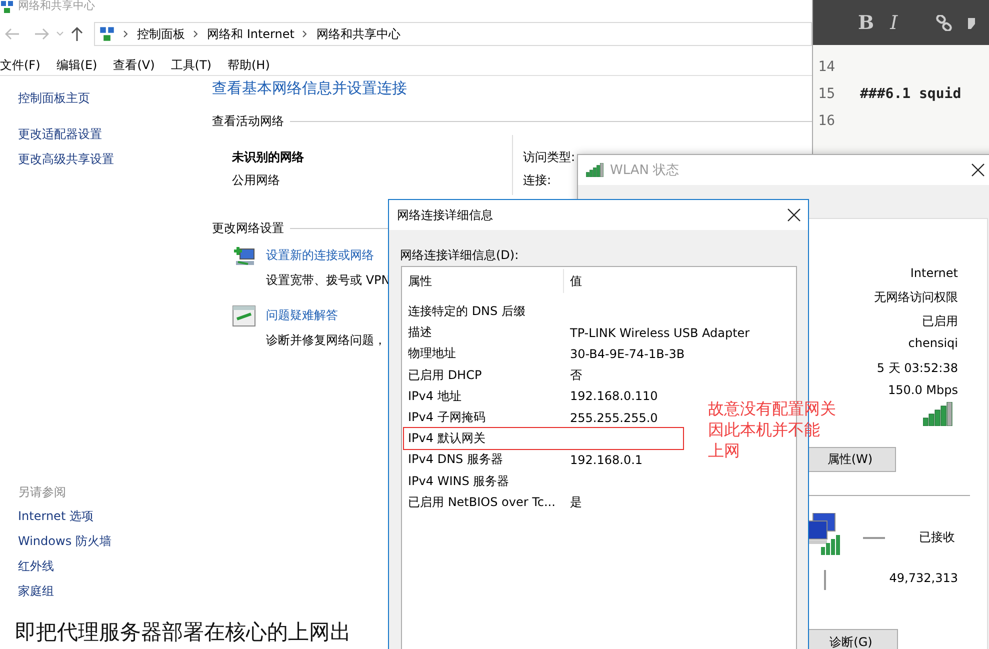 The width and height of the screenshot is (989, 649). I want to click on signal-icon, so click(595, 170).